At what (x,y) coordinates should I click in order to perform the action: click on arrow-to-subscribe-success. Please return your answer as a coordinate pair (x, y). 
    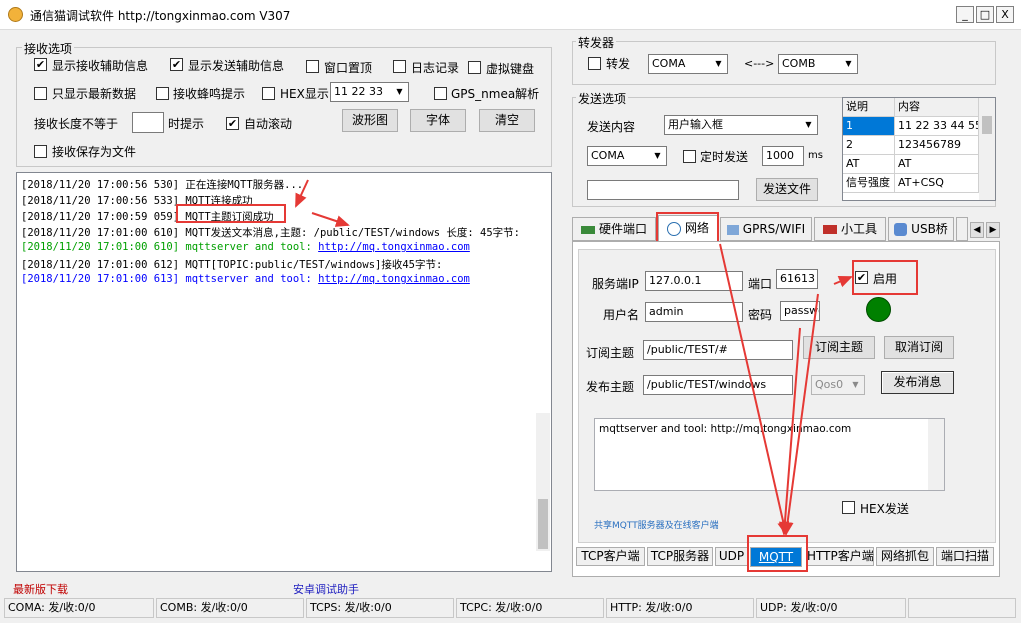
    Looking at the image, I should click on (302, 193).